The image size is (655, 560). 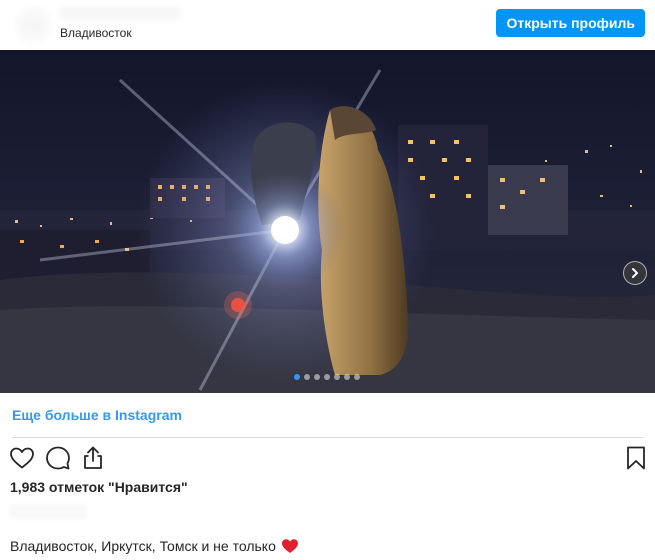 What do you see at coordinates (636, 458) in the screenshot?
I see `bookmark-icon` at bounding box center [636, 458].